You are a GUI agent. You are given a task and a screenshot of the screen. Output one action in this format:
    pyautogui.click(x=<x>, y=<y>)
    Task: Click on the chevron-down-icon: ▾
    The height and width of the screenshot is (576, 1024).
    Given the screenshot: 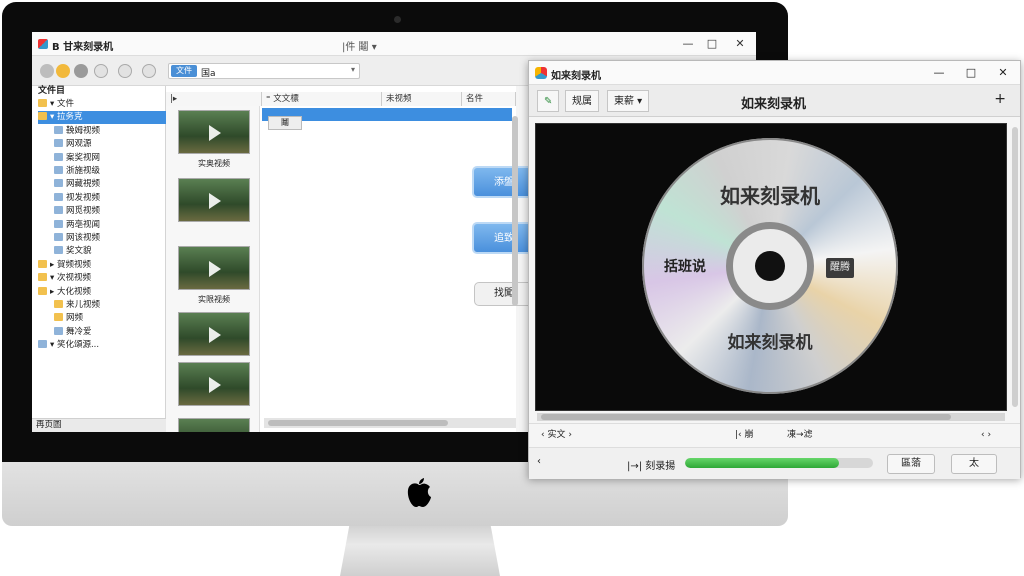 What is the action you would take?
    pyautogui.click(x=353, y=69)
    